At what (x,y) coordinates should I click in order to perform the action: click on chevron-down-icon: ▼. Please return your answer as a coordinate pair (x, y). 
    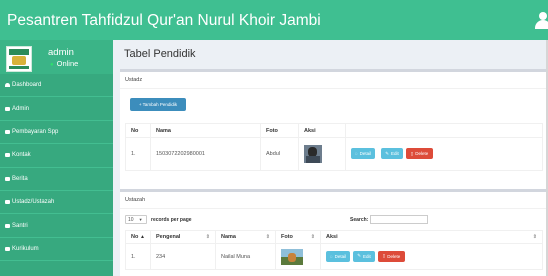
    Looking at the image, I should click on (140, 219).